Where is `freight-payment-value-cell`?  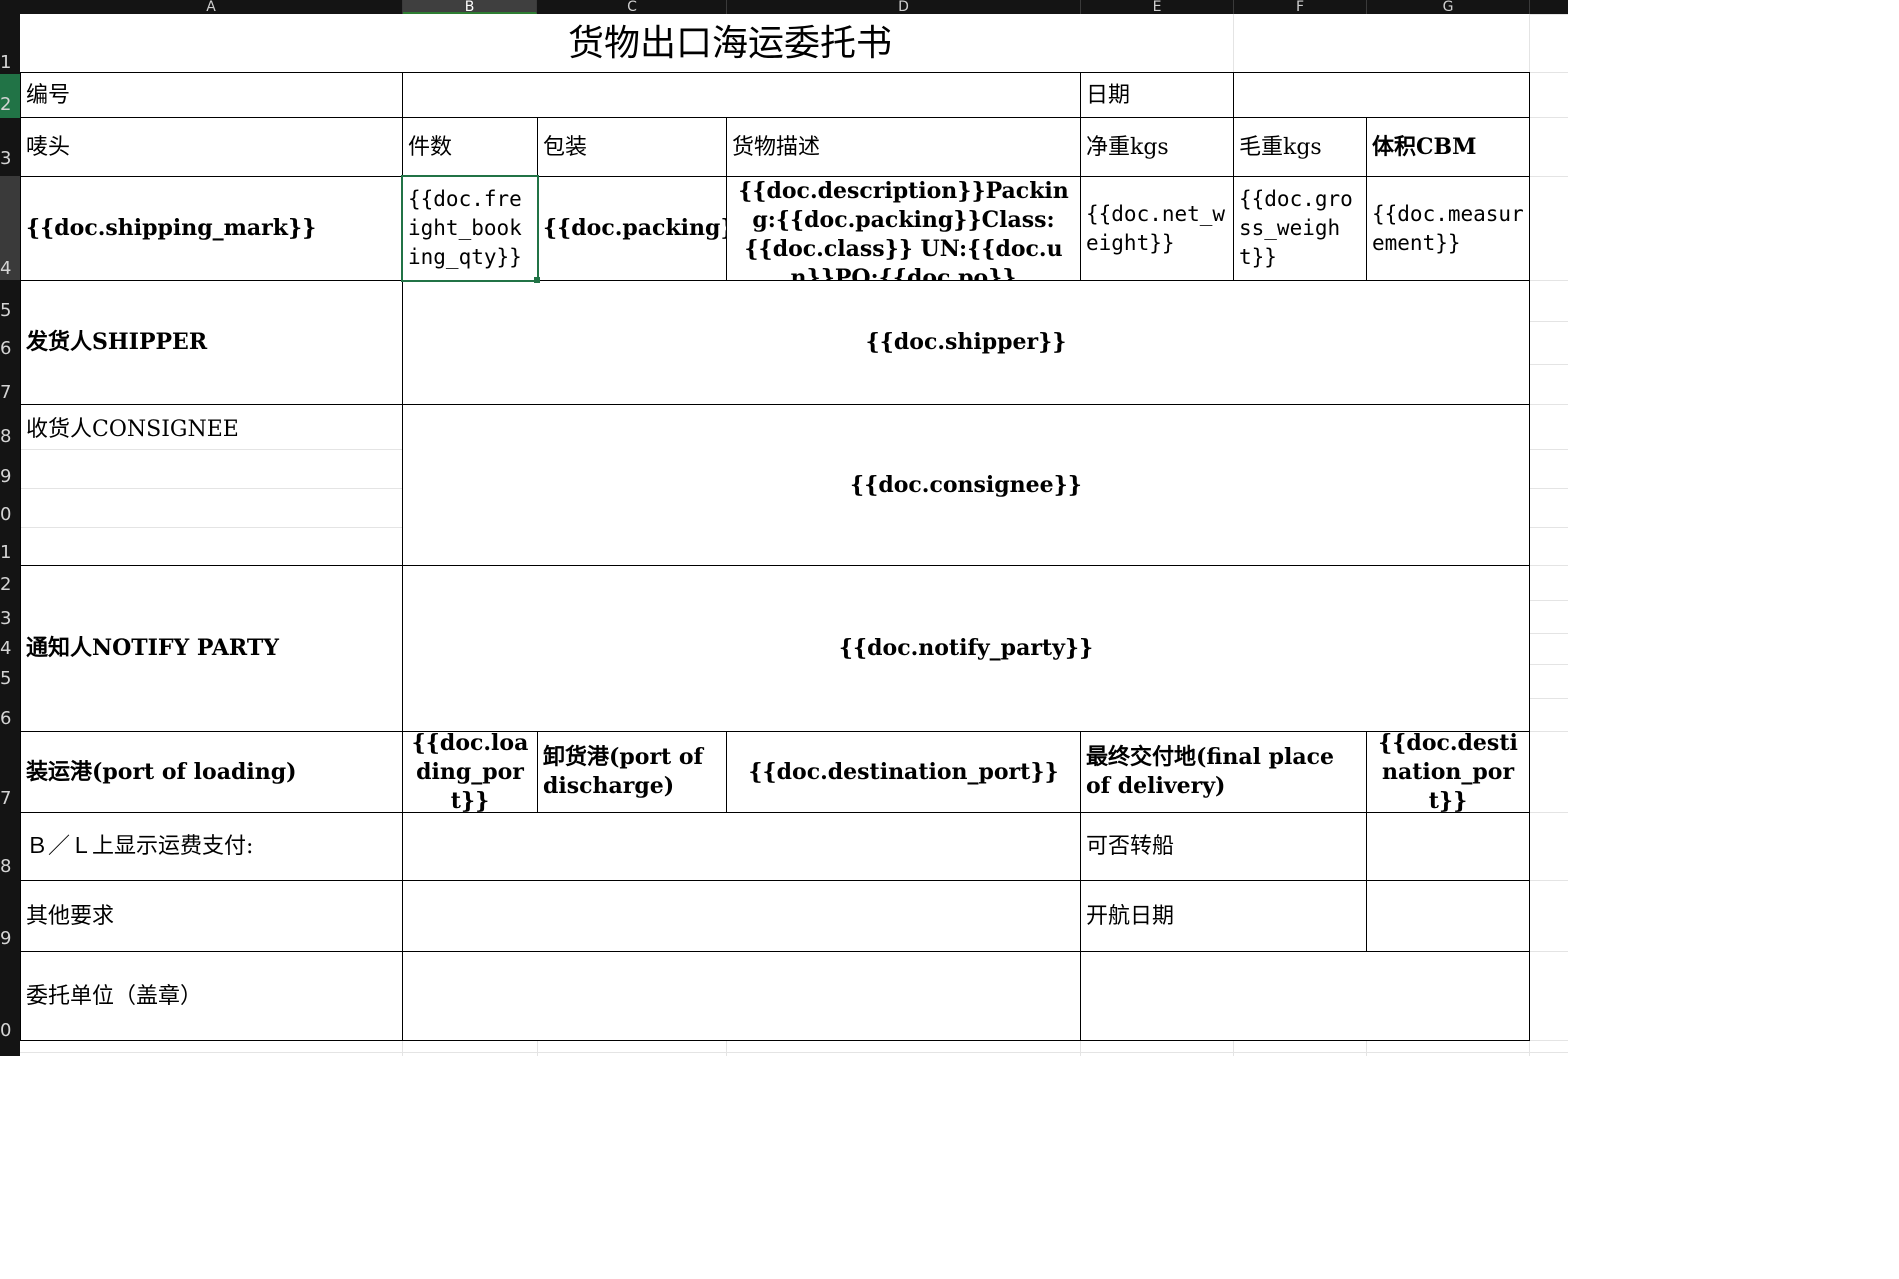
freight-payment-value-cell is located at coordinates (741, 846).